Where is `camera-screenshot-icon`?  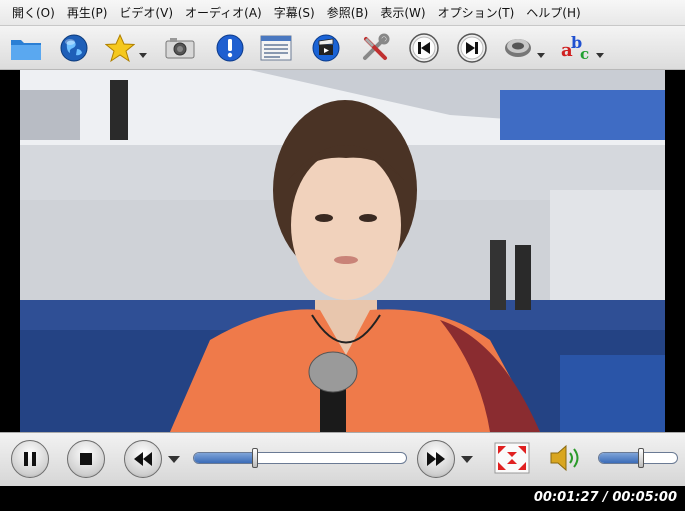
camera-screenshot-icon is located at coordinates (180, 48).